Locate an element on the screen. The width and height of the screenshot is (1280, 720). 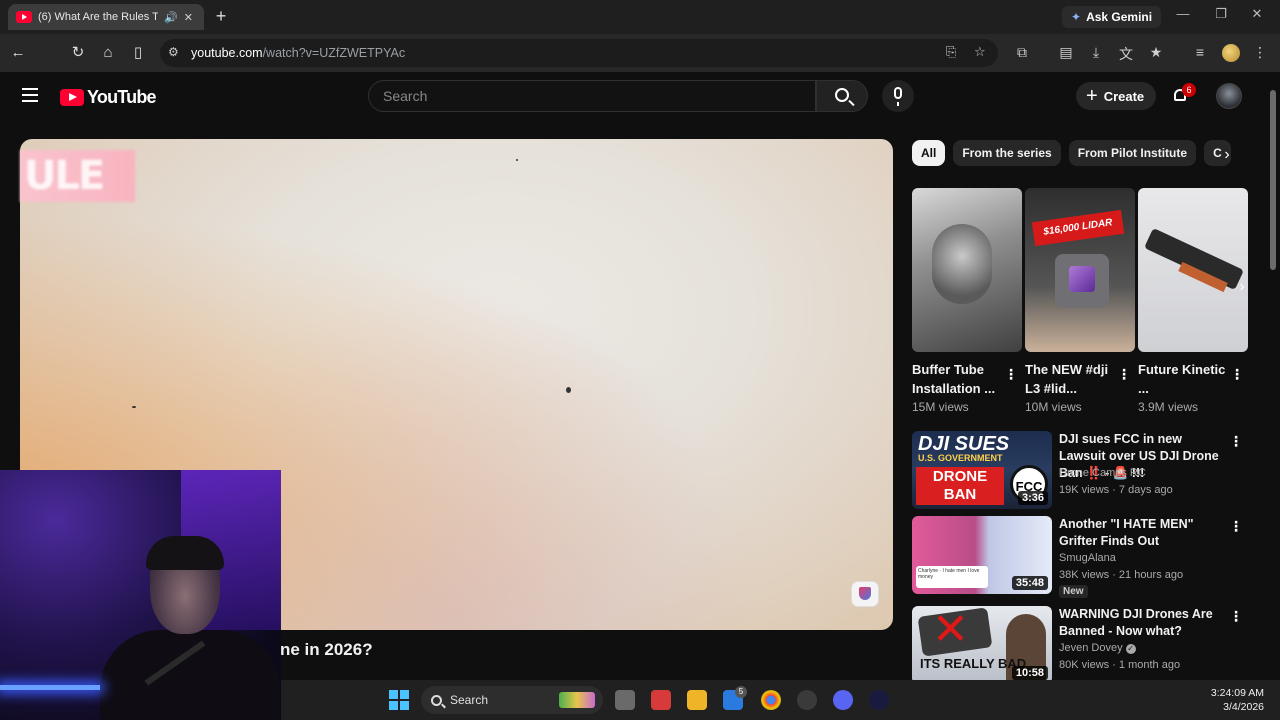
task-view-icon is located at coordinates (625, 700).